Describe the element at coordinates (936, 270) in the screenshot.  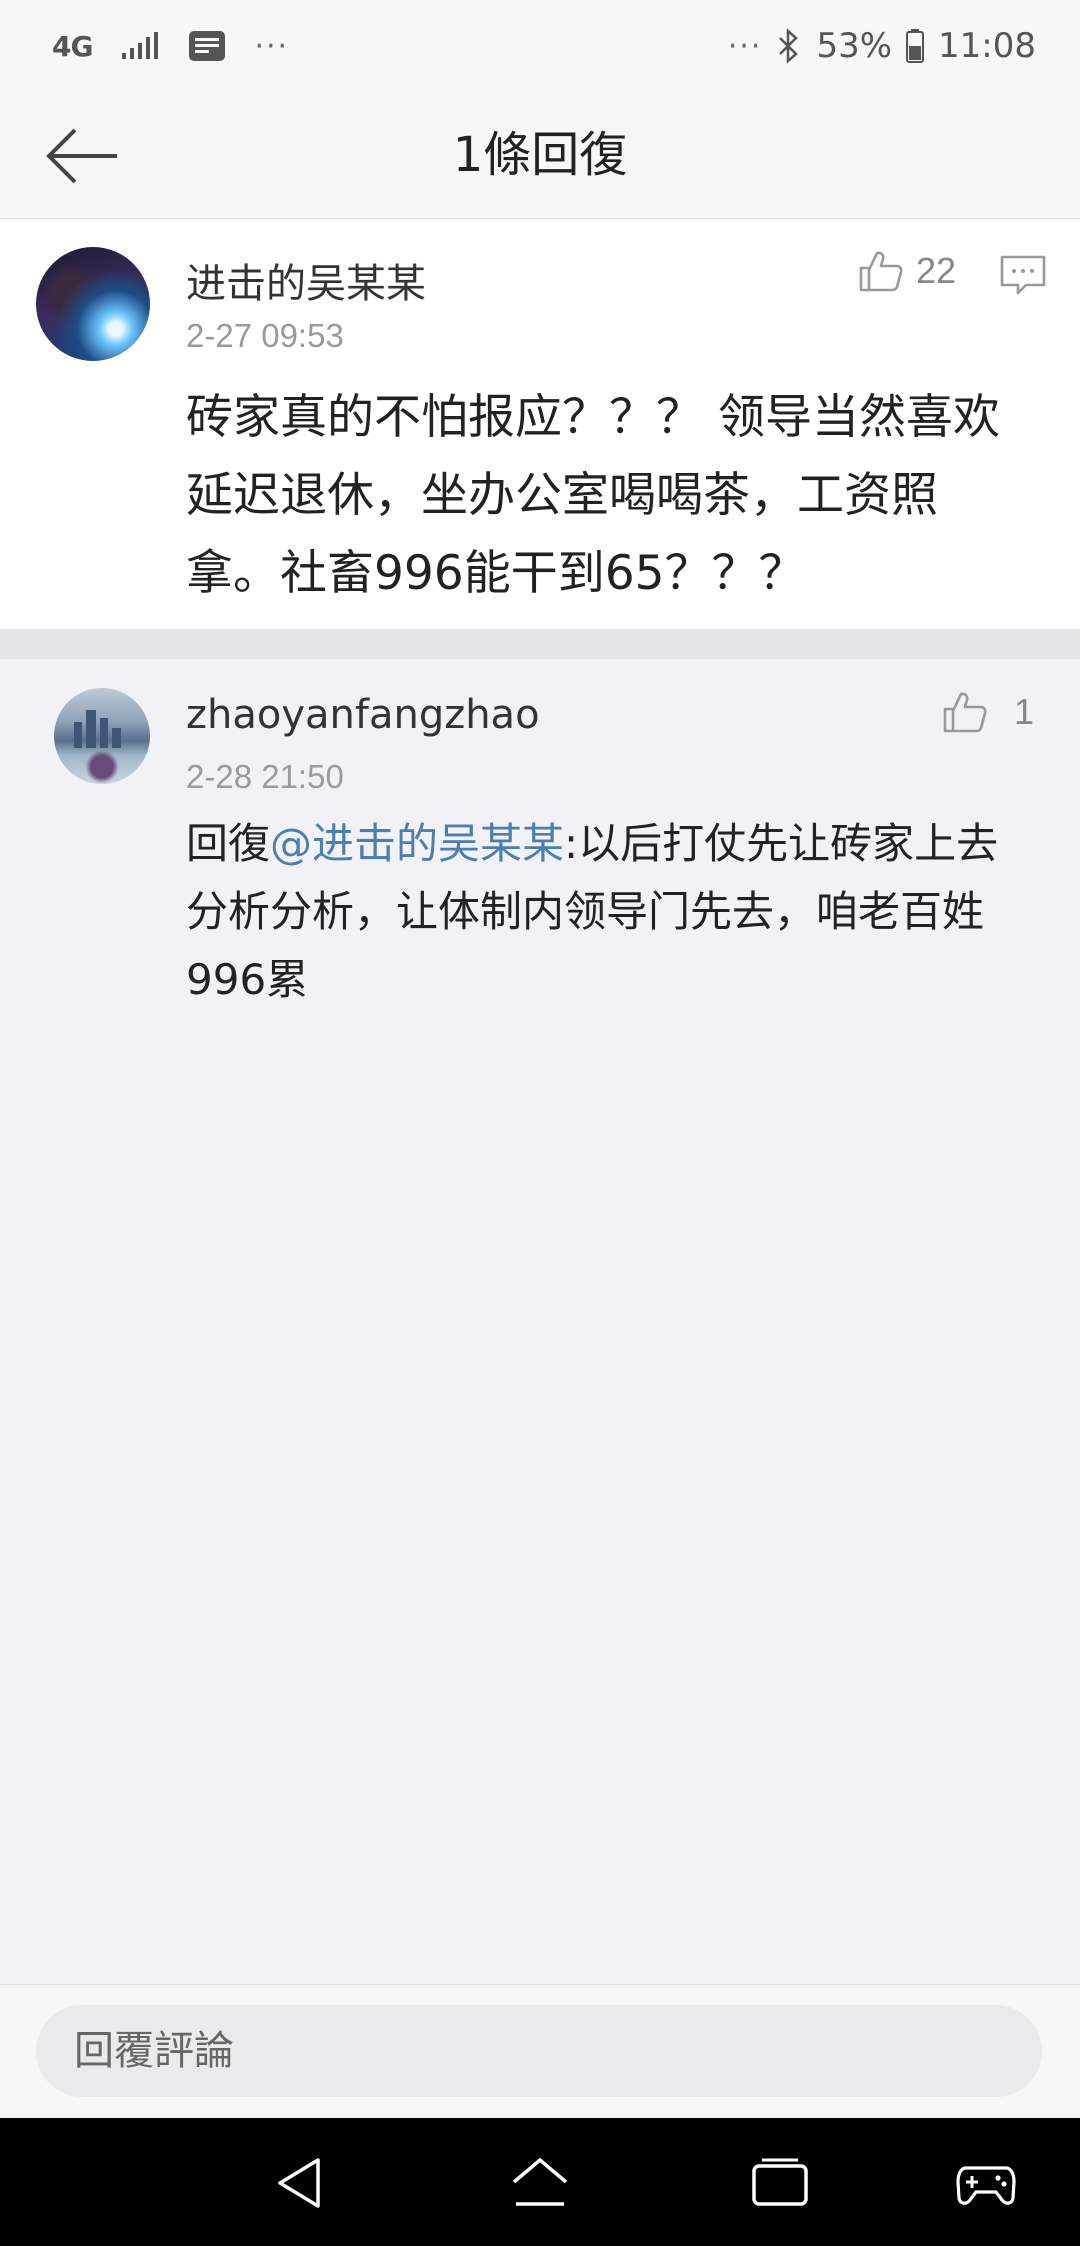
I see `like-count: 22` at that location.